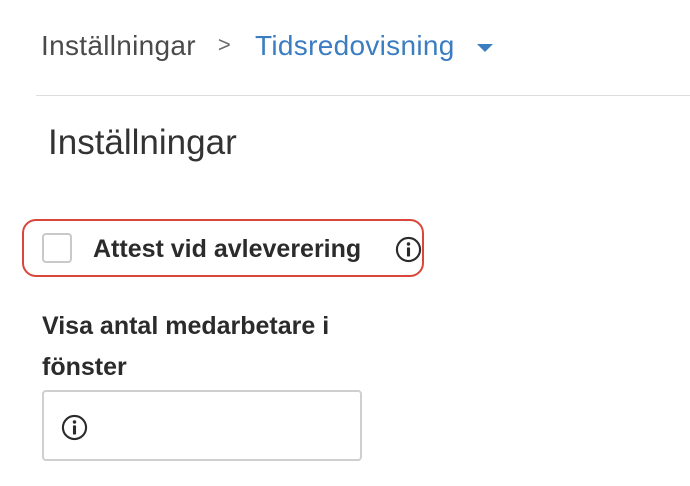  Describe the element at coordinates (118, 46) in the screenshot. I see `breadcrumb-root: Inställningar` at that location.